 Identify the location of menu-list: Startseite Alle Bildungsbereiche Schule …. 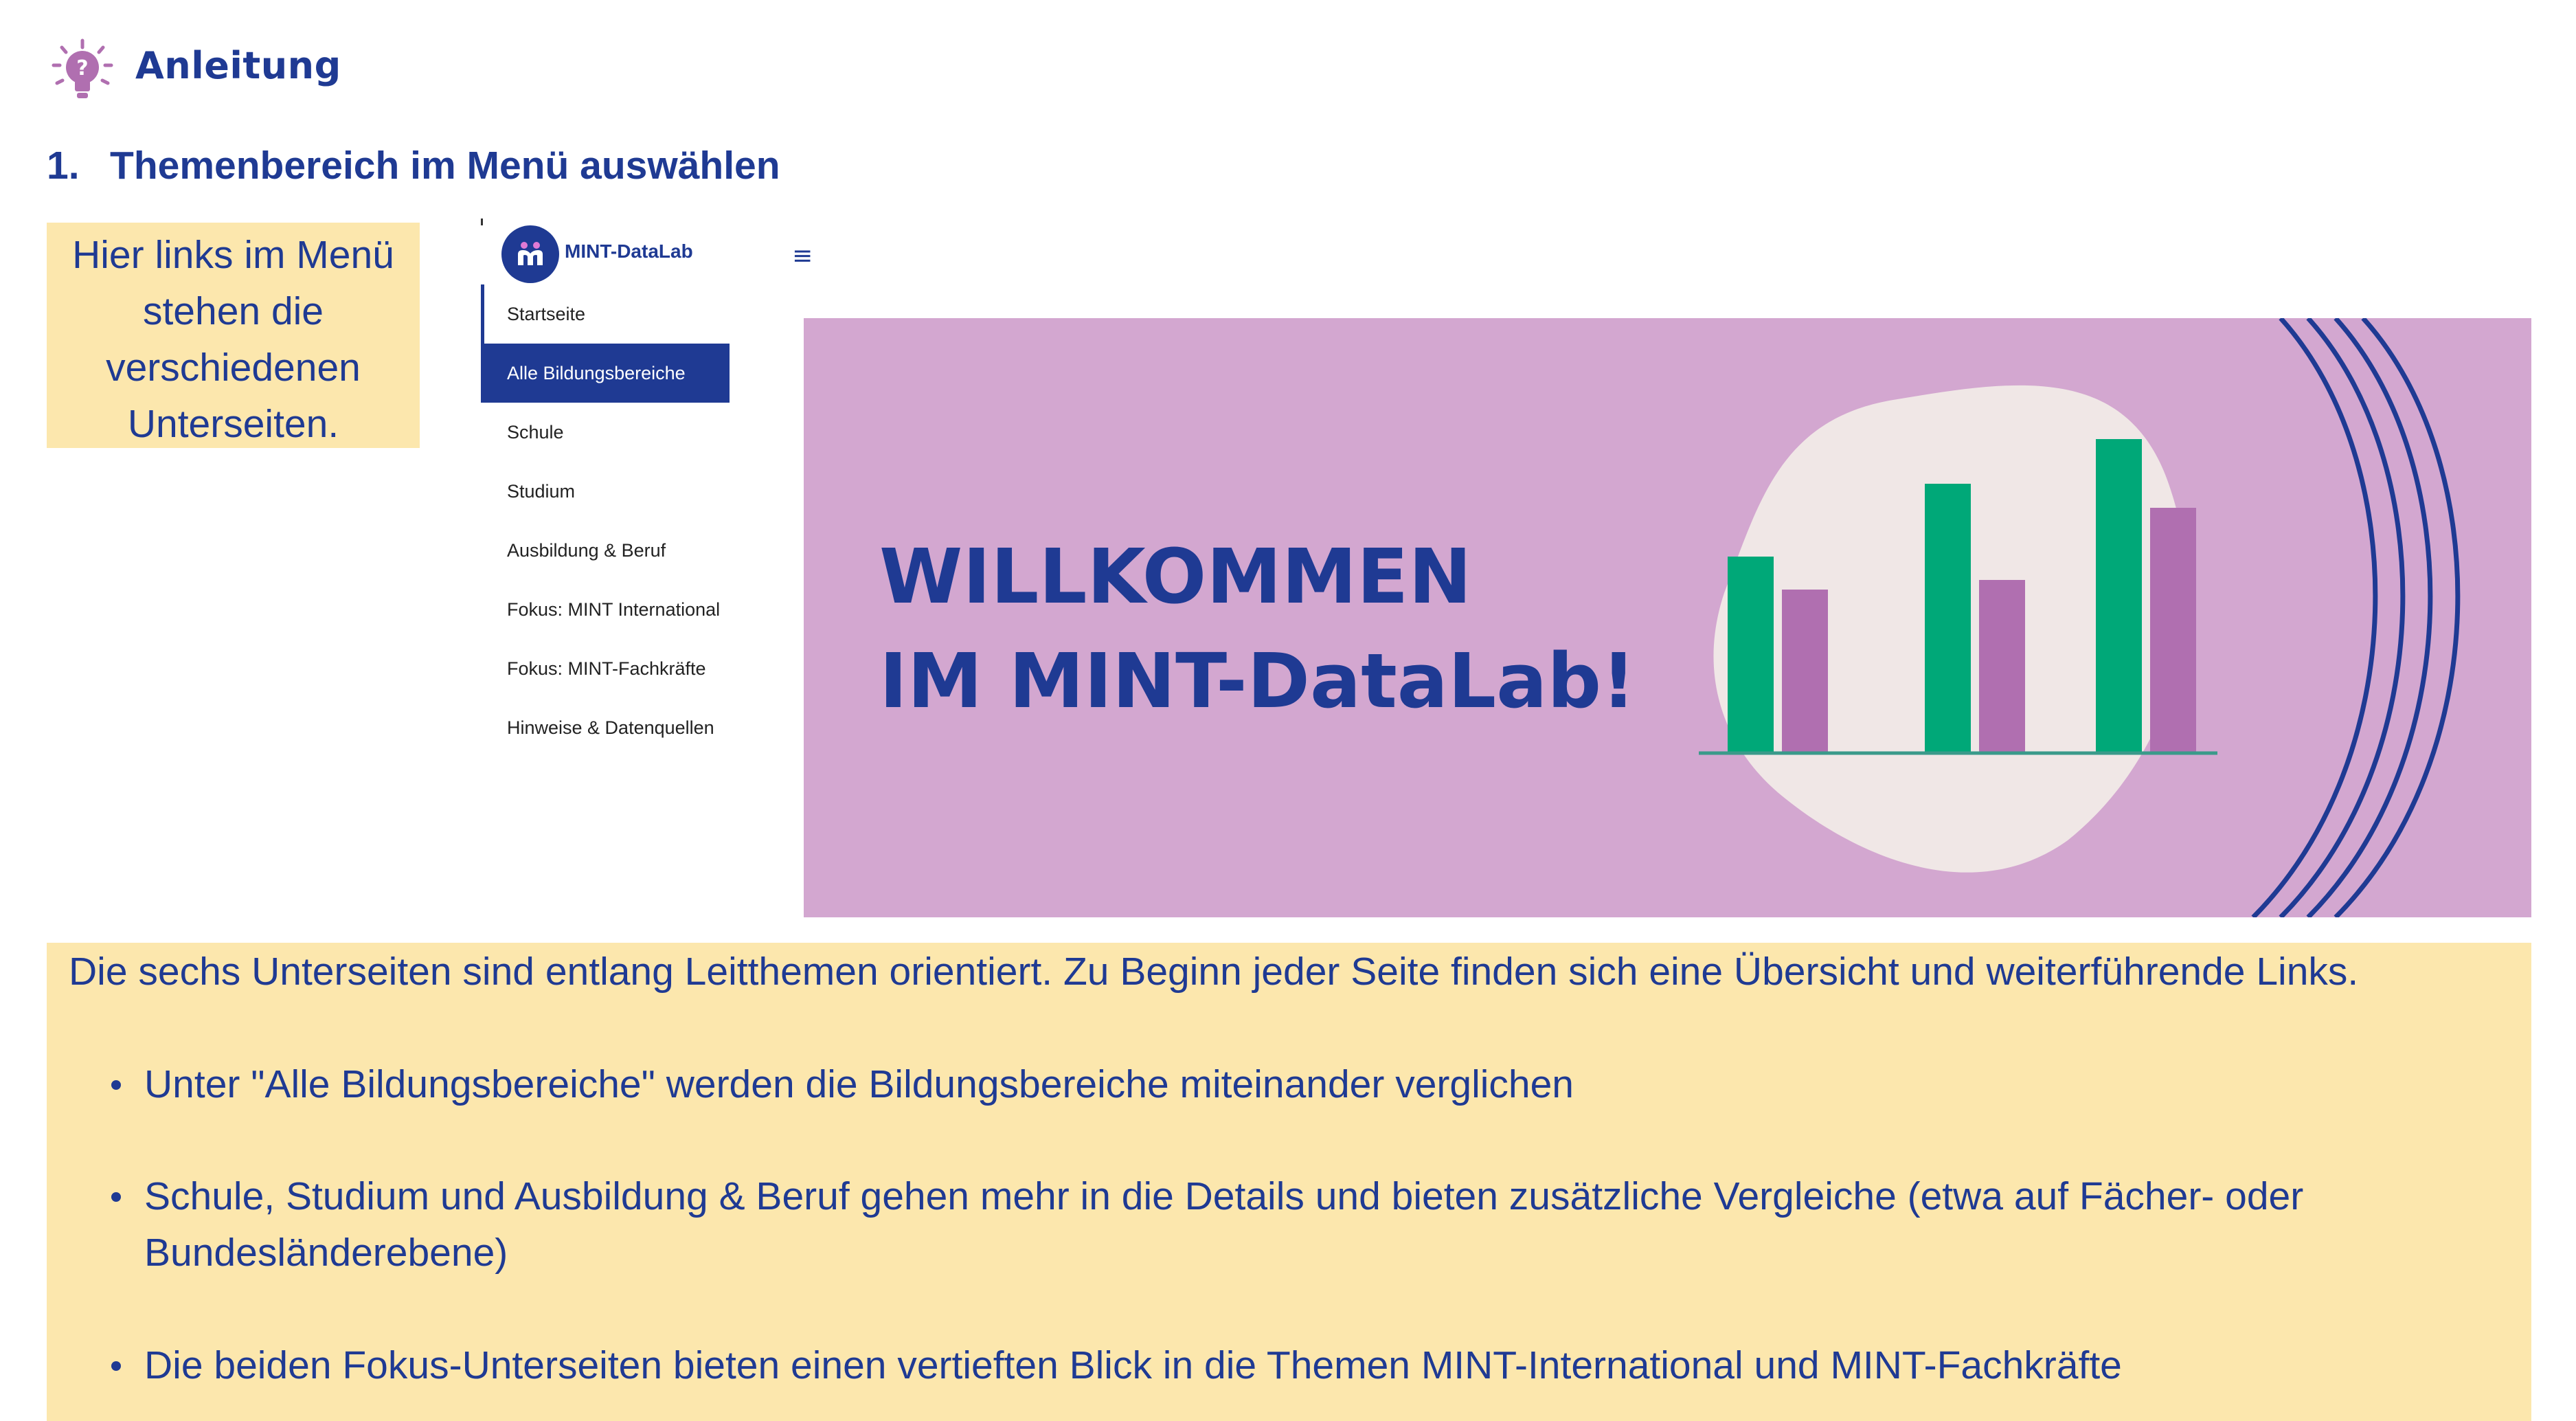
(605, 520).